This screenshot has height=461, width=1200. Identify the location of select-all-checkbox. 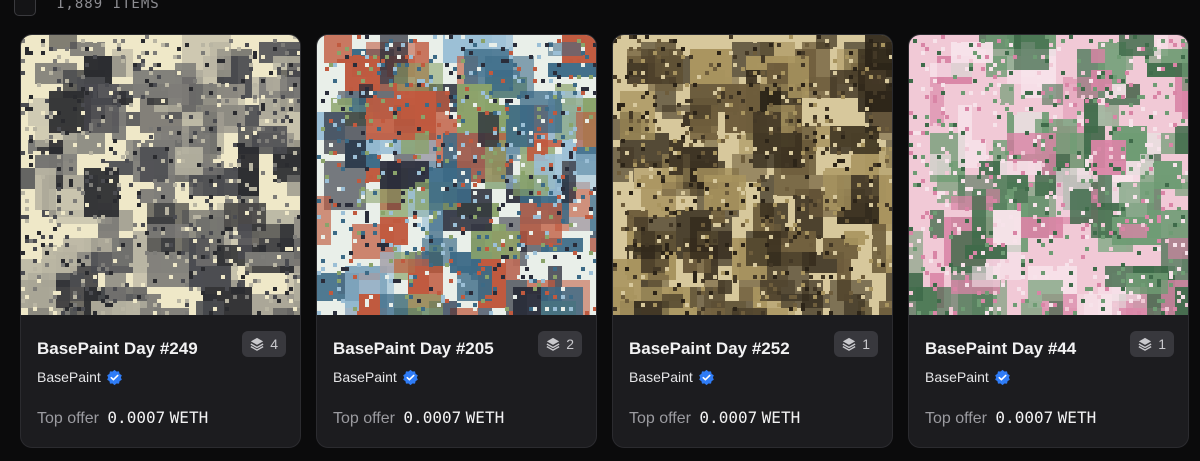
(25, 8).